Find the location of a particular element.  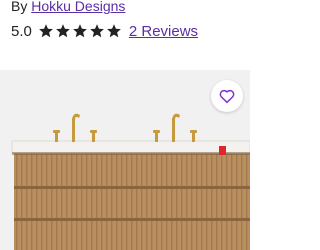

rating-value: 5.0 is located at coordinates (21, 31).